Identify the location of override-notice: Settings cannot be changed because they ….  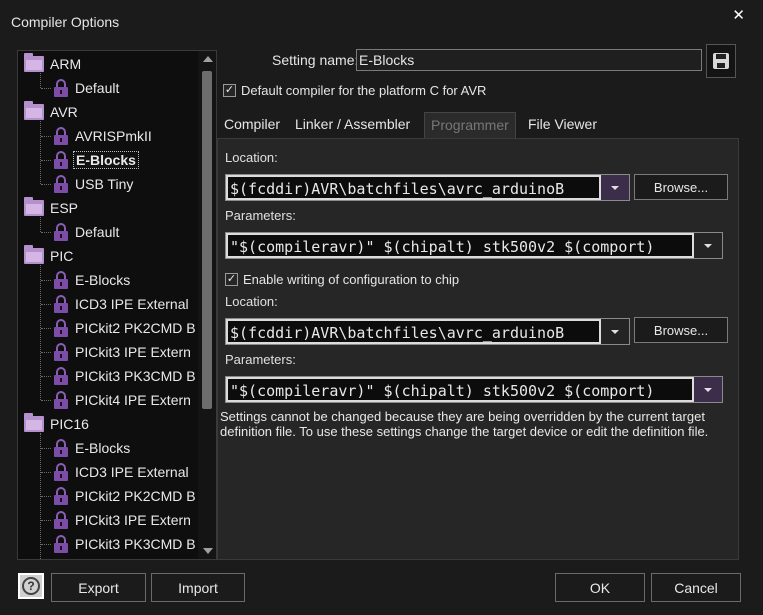
(464, 424).